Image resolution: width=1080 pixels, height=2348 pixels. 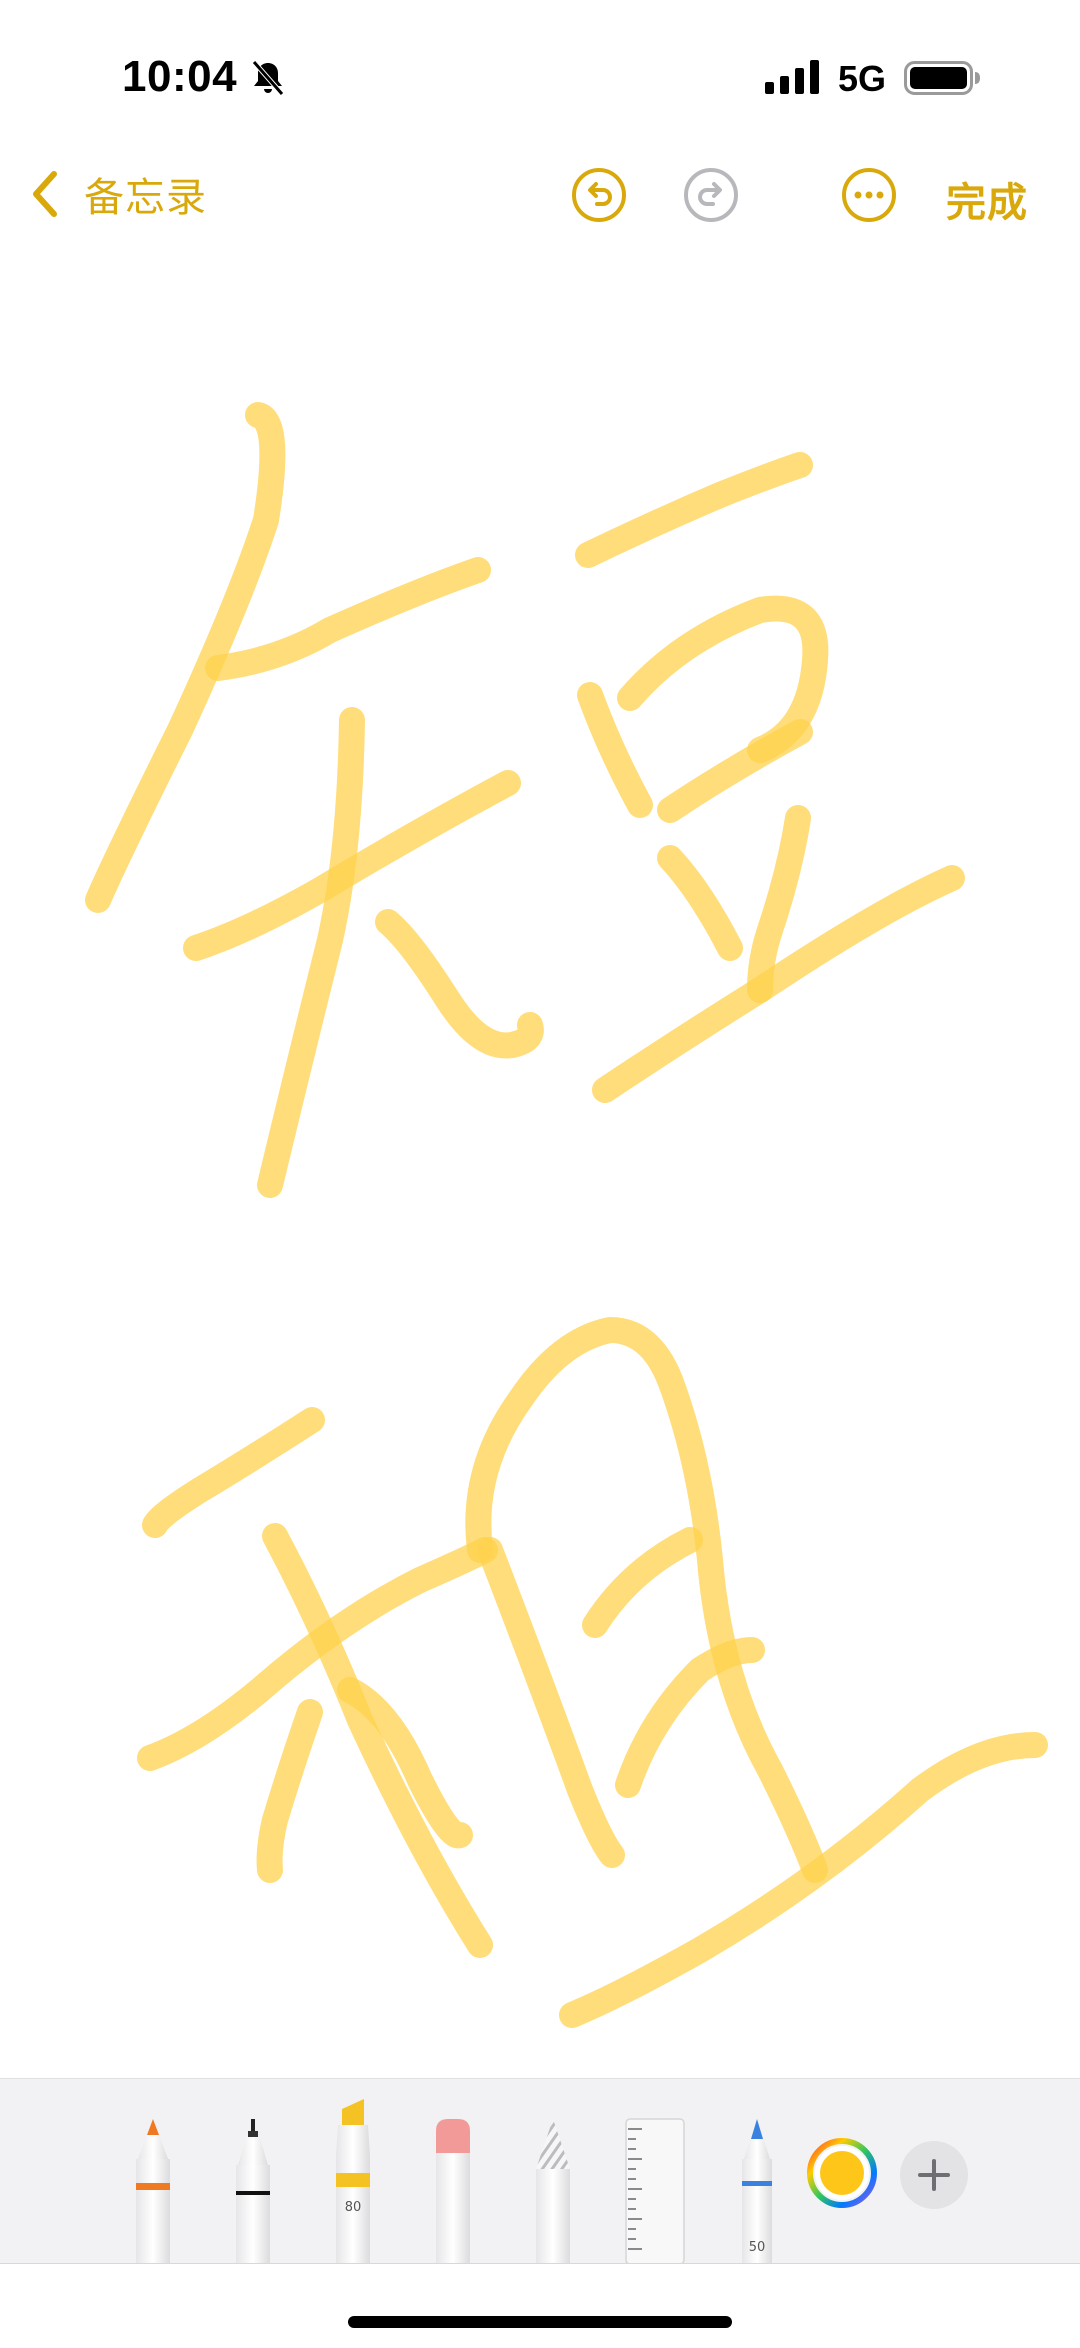 I want to click on undo-icon, so click(x=599, y=195).